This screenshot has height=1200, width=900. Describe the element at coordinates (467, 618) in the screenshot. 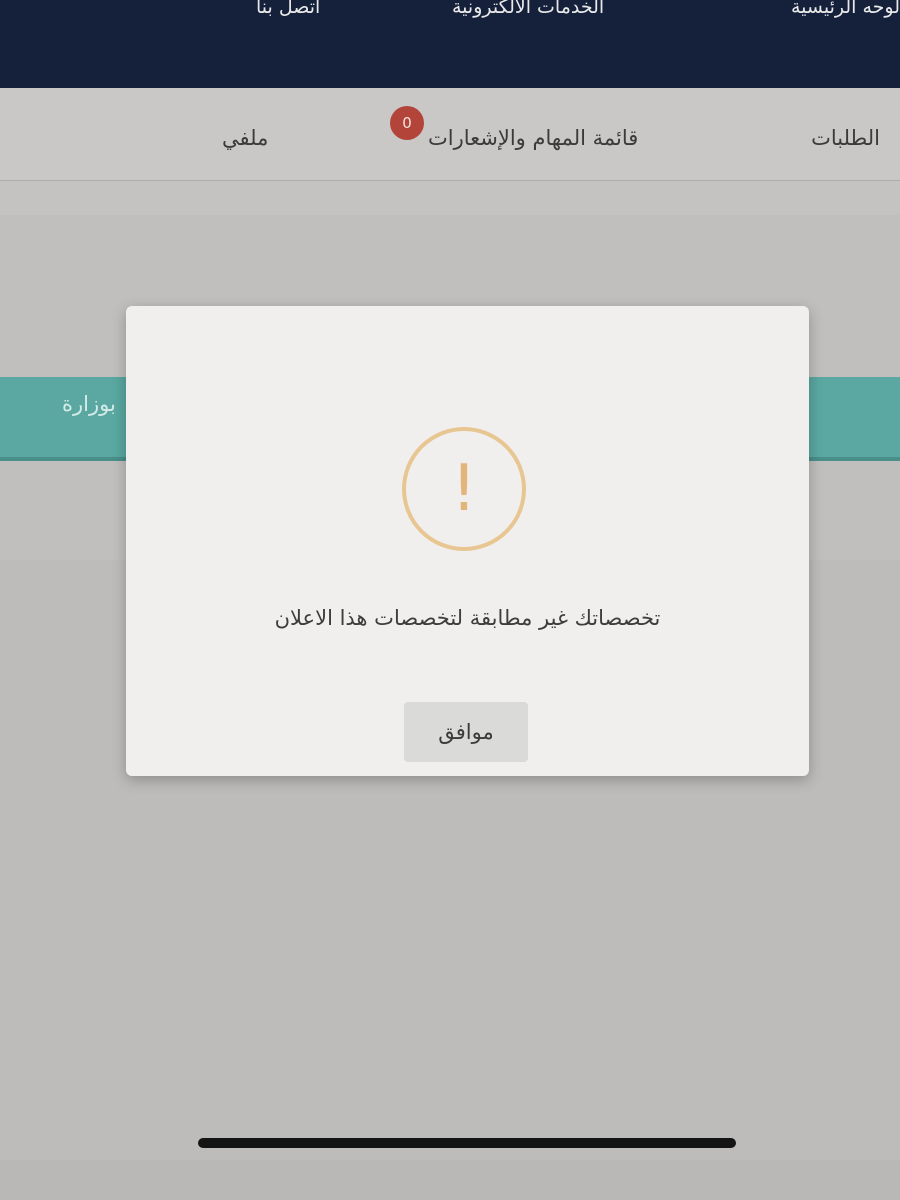

I see `dialog-message: تخصصاتك غير مطابقة لتخصصات هذا الاعلان` at that location.